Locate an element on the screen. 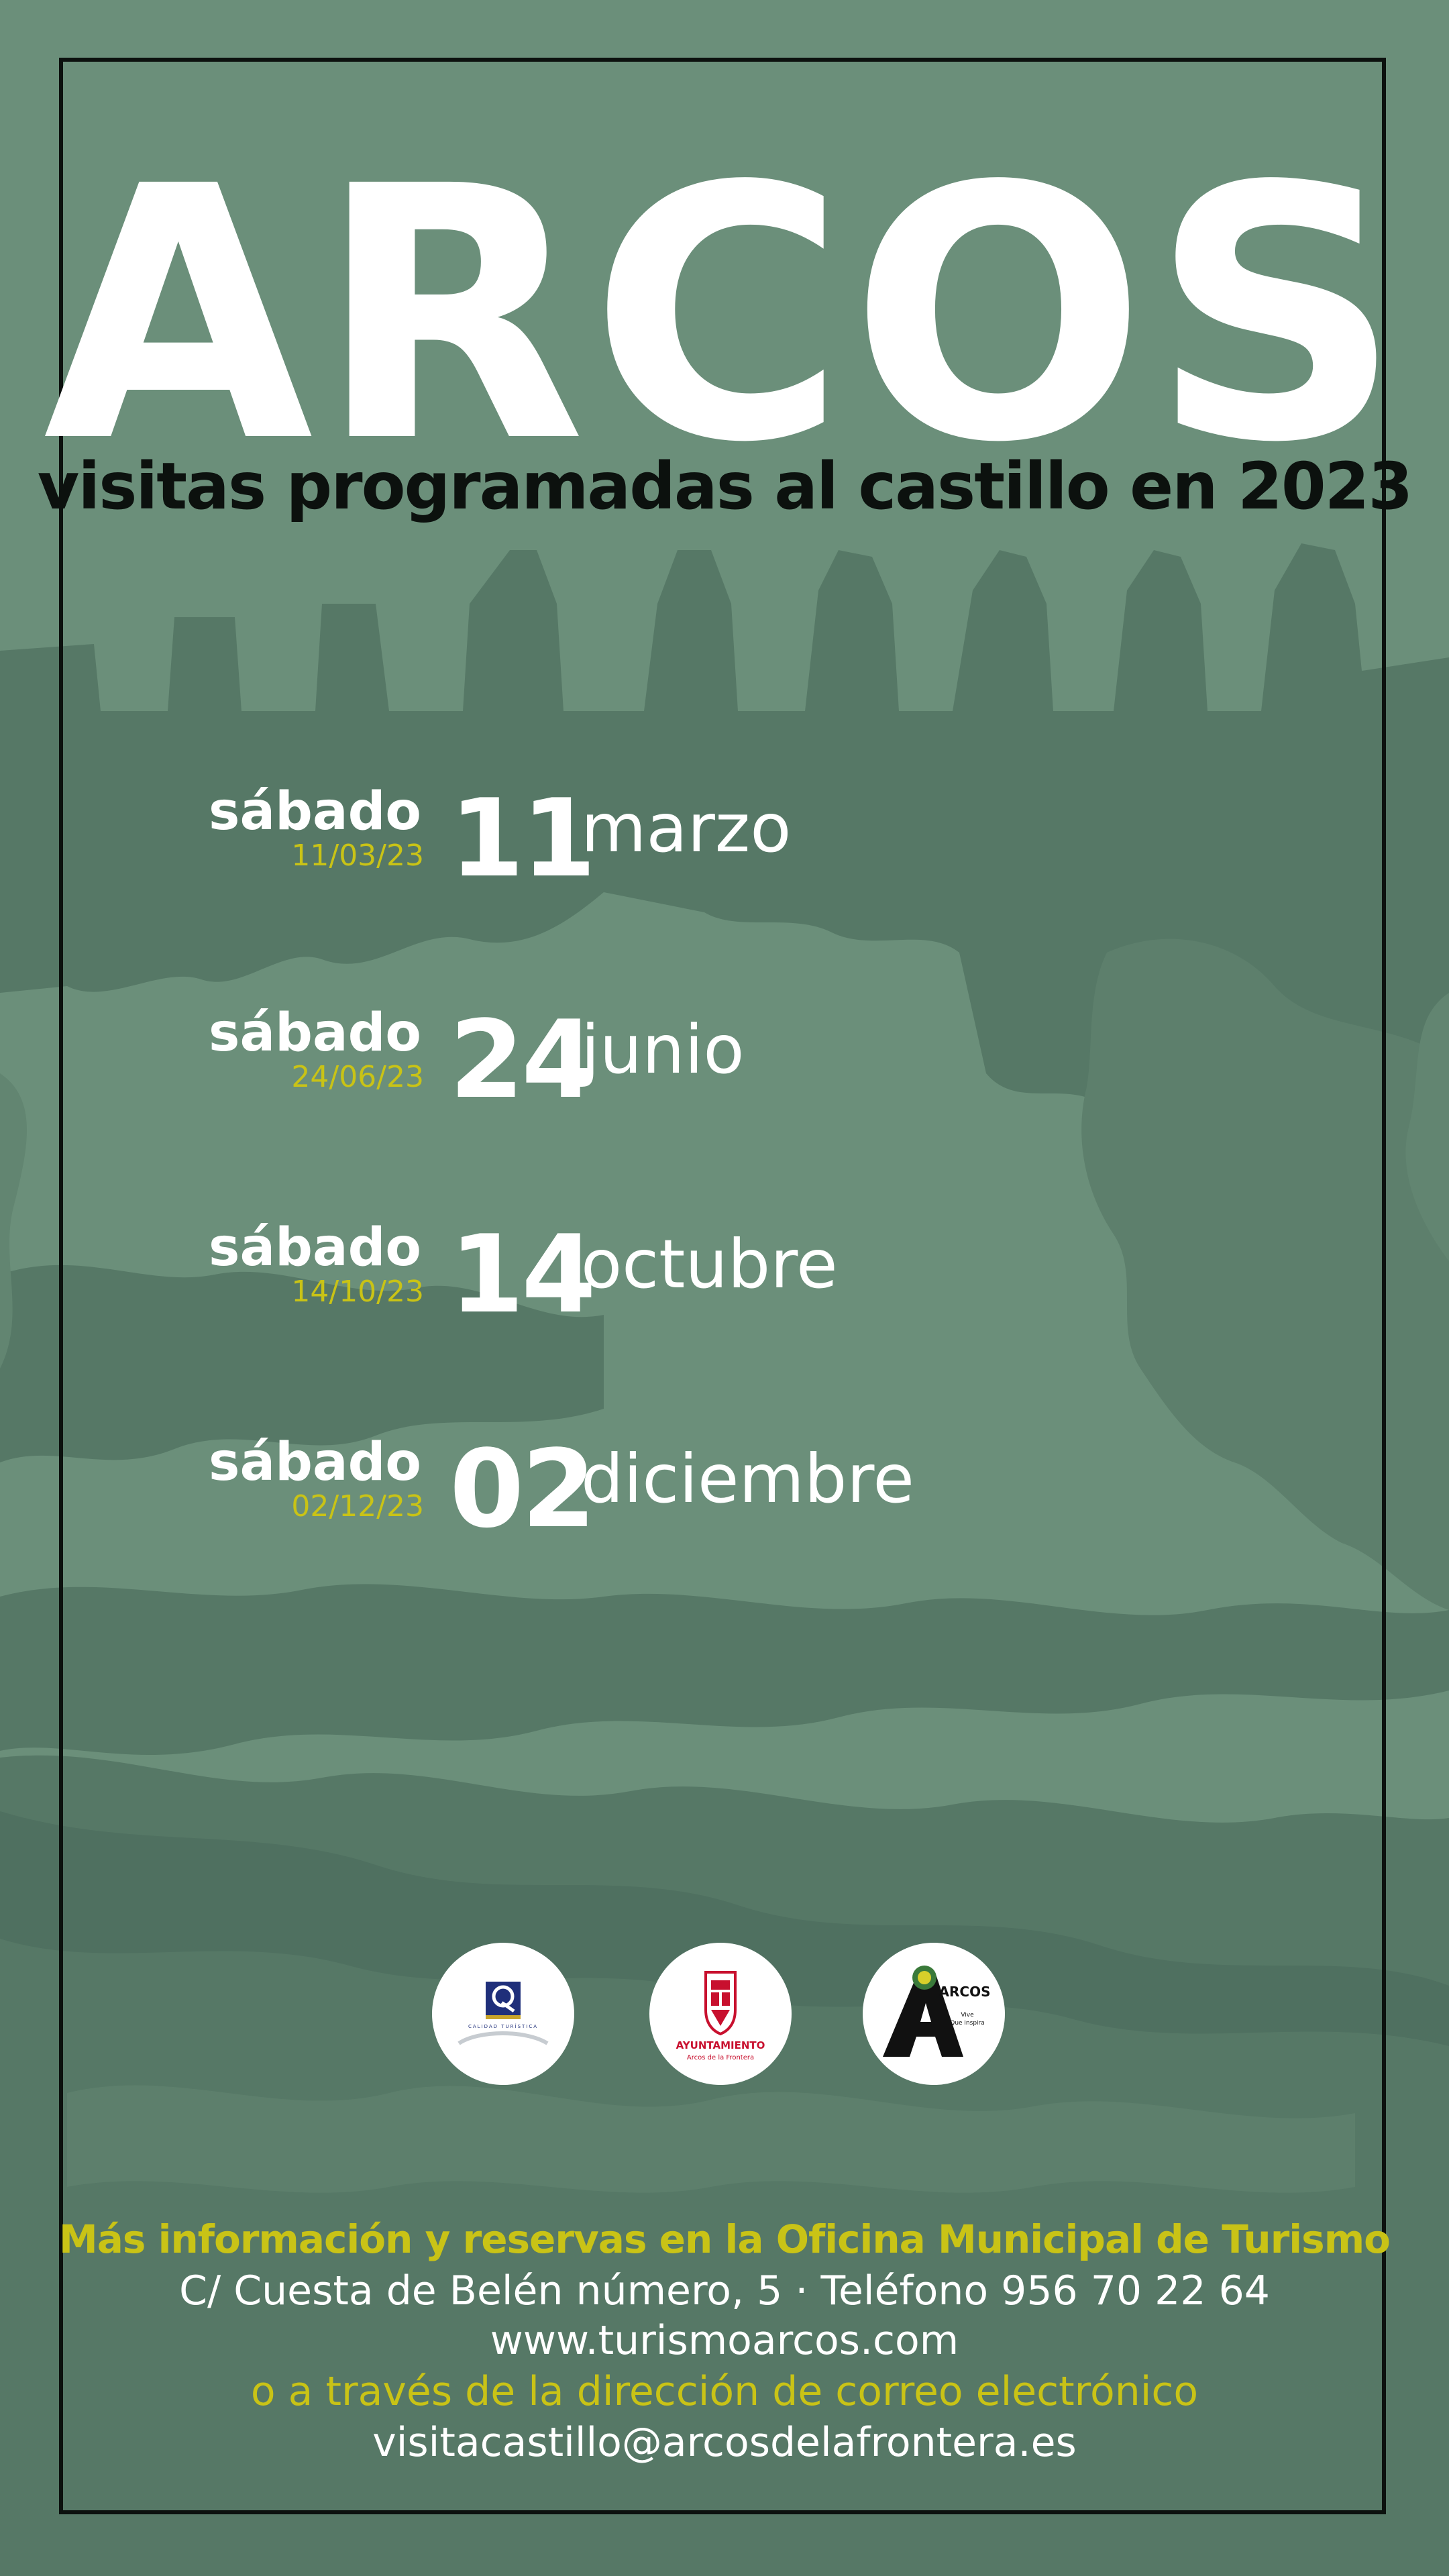  date-row-1: sábado 11/03/23 11 marzo is located at coordinates (724, 858).